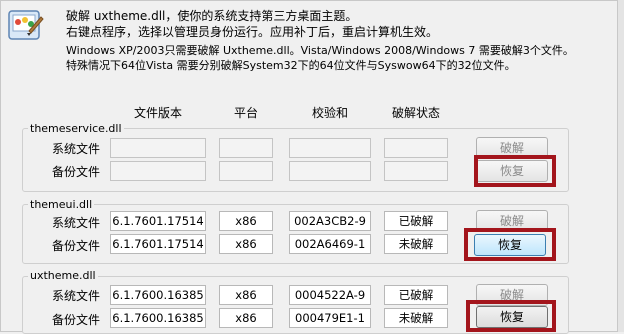 The height and width of the screenshot is (334, 624). What do you see at coordinates (157, 113) in the screenshot?
I see `column-header-version: 文件版本` at bounding box center [157, 113].